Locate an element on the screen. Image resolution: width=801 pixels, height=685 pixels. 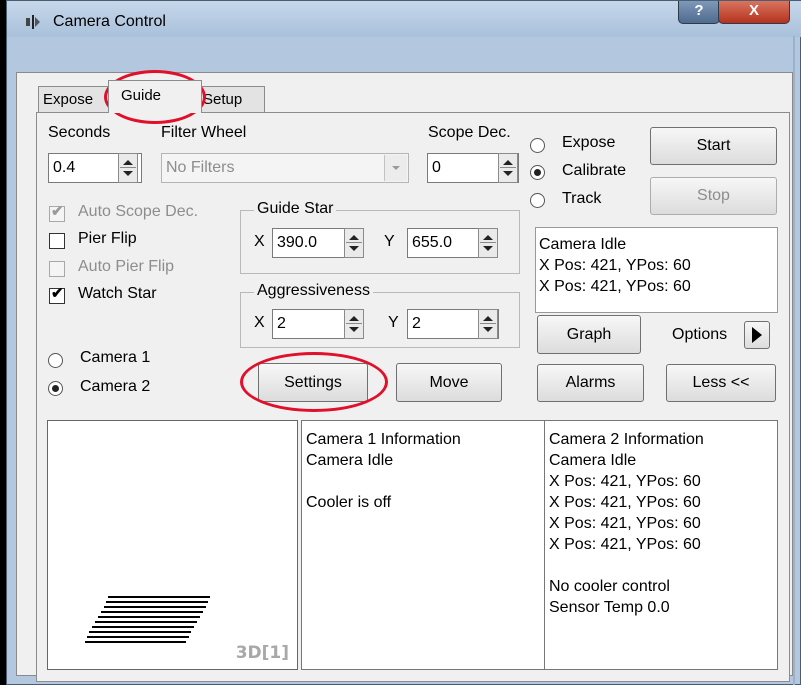
guide-star-legend: Guide Star is located at coordinates (295, 209).